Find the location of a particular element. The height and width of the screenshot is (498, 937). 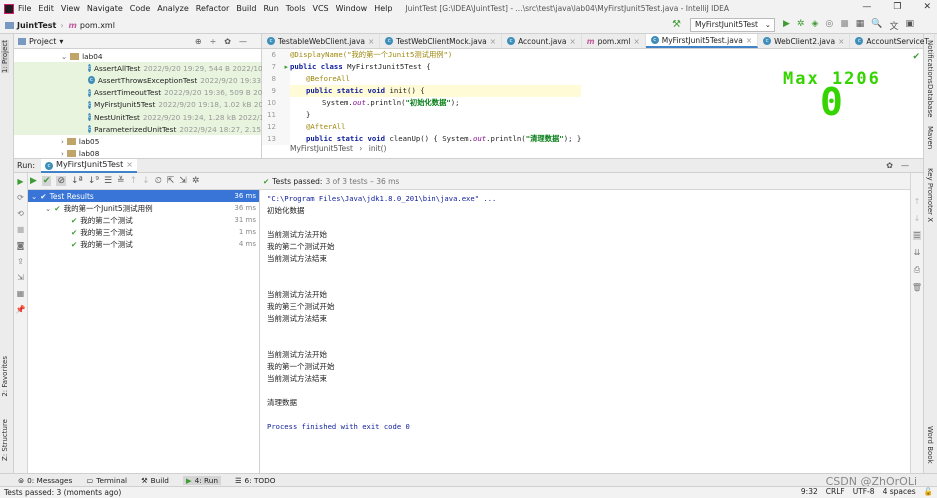

project-panel-actions: ⊕÷✿— is located at coordinates (225, 41).